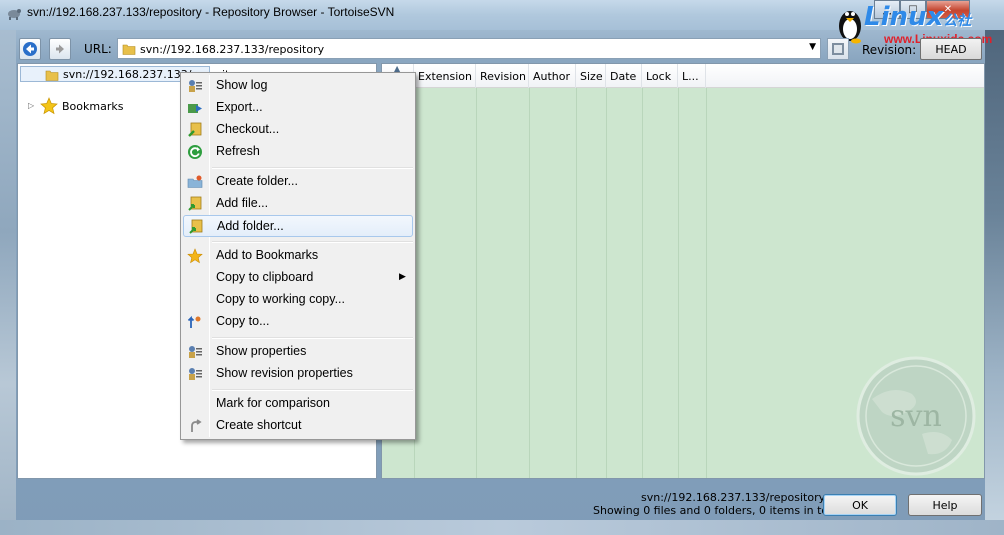  I want to click on background-window-left, so click(8, 282).